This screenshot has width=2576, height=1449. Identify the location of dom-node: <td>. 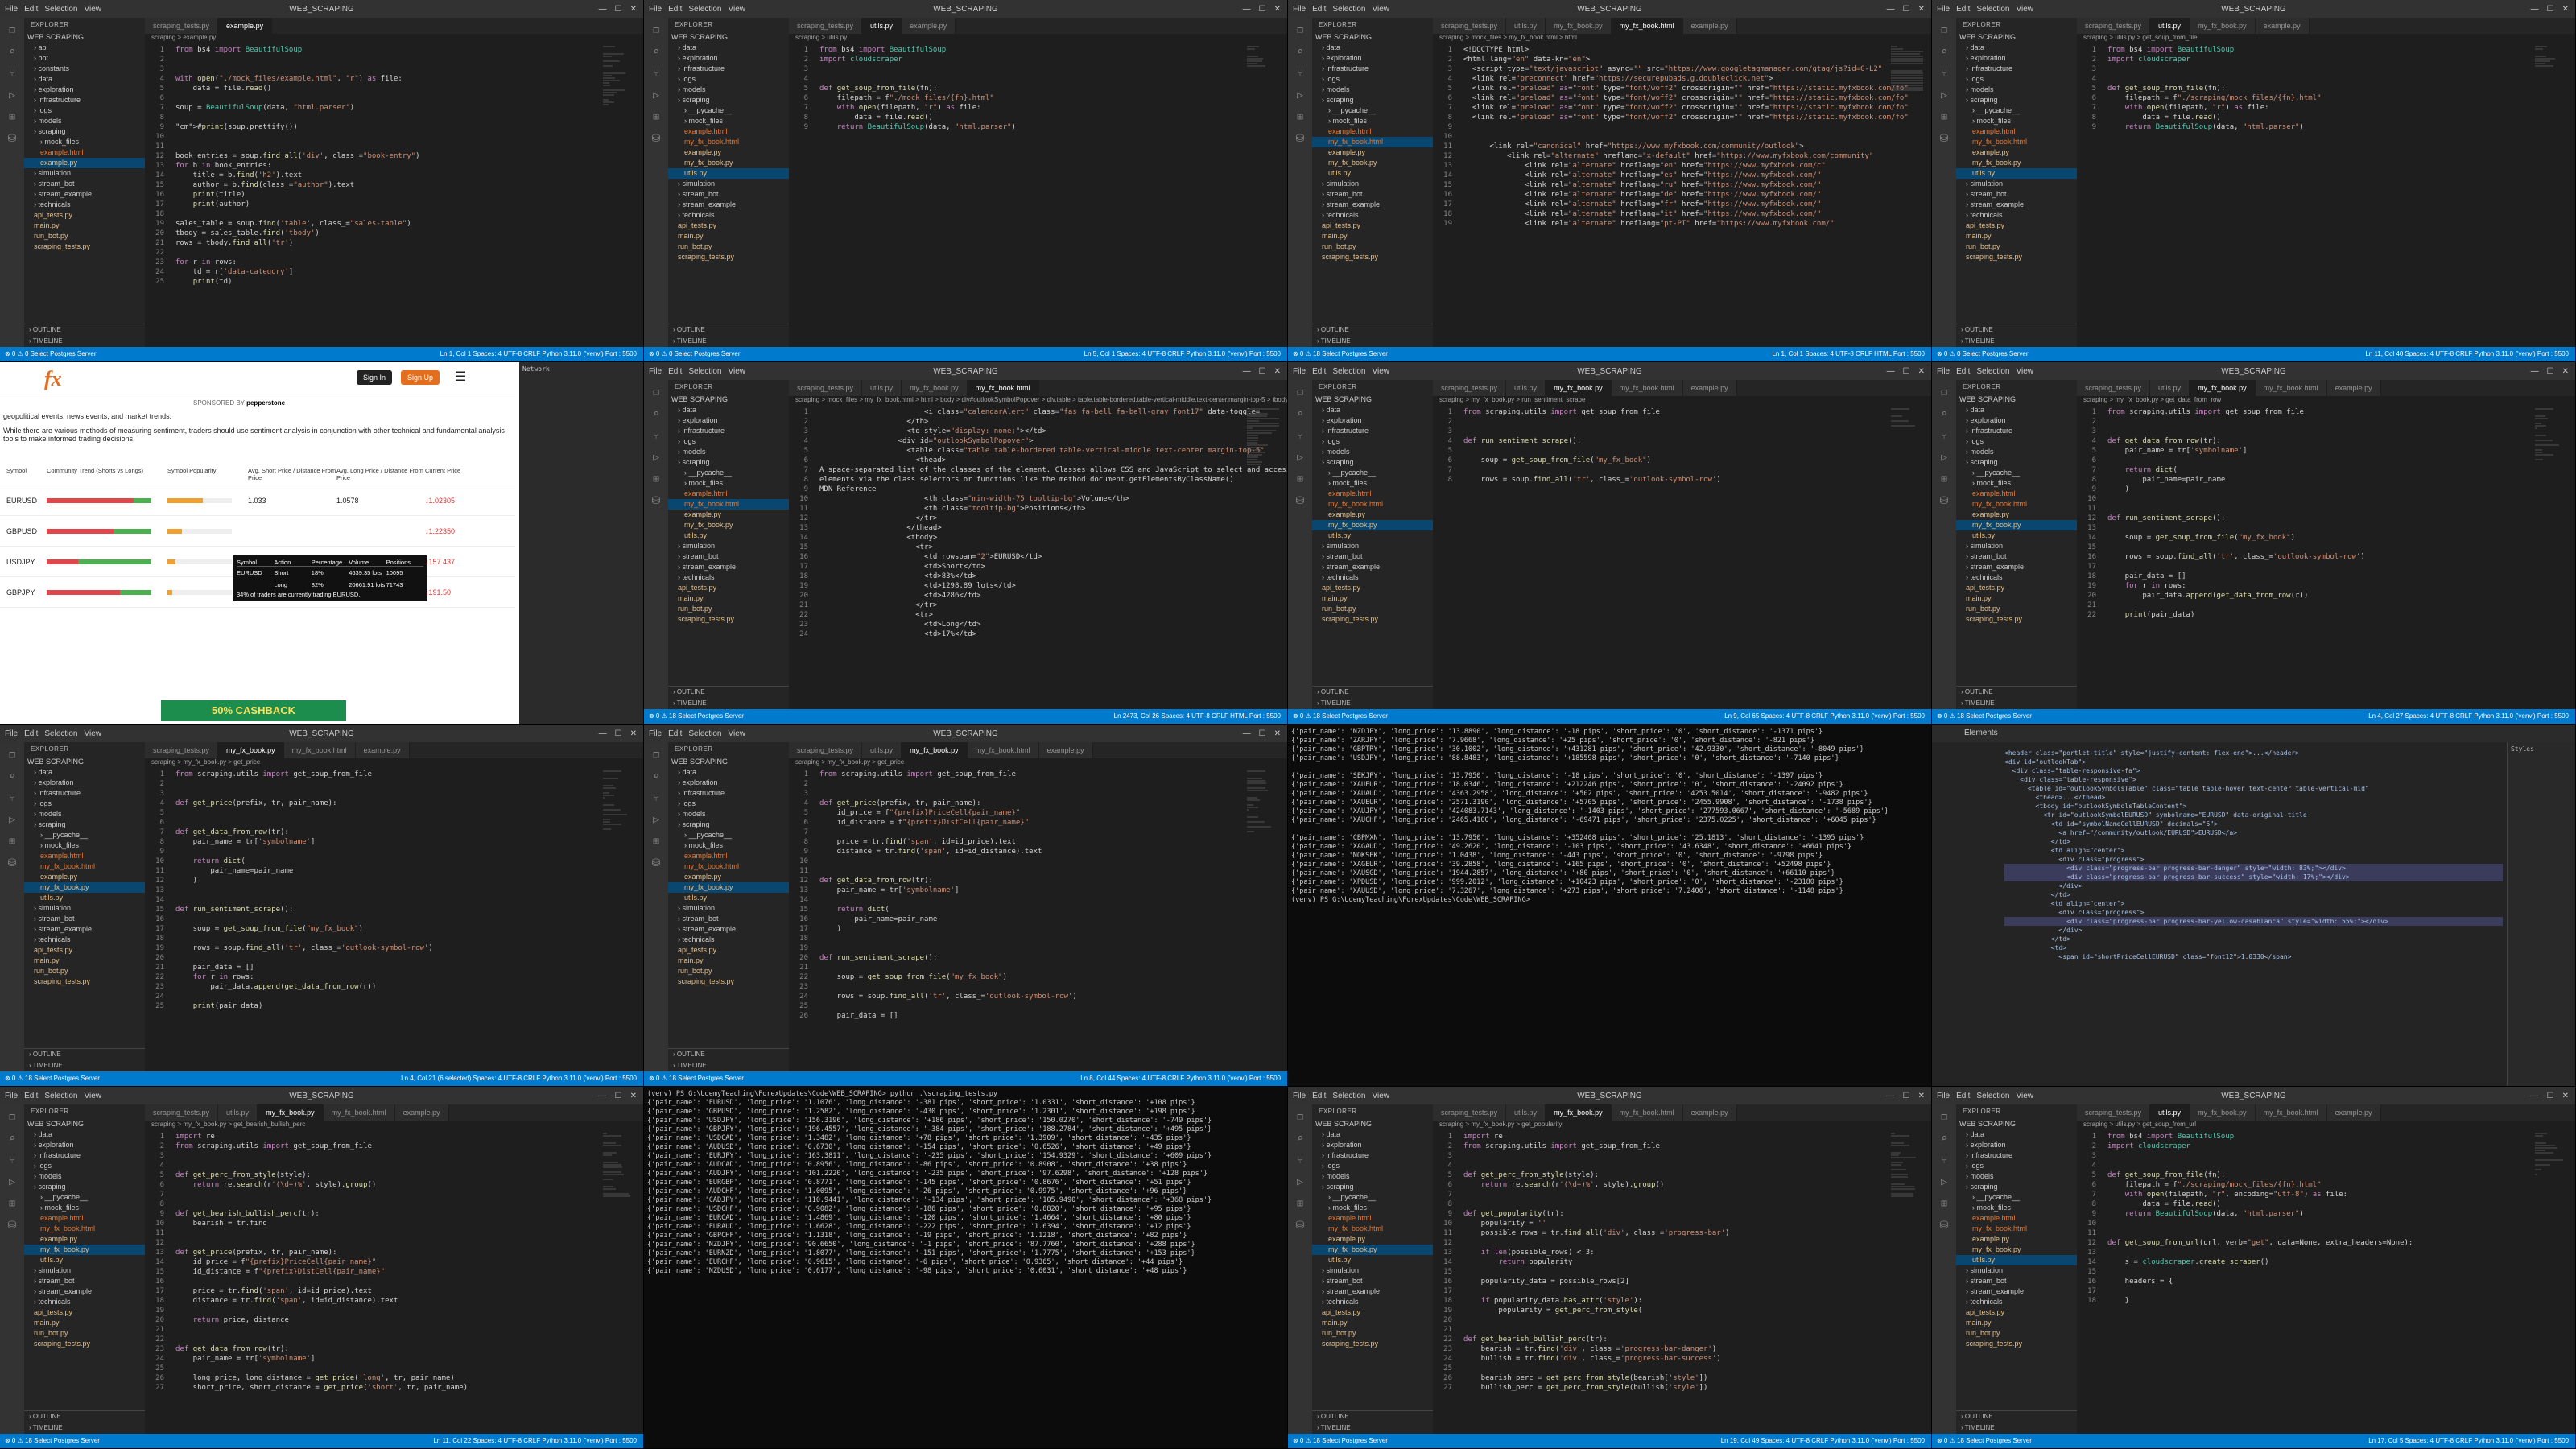
(2253, 947).